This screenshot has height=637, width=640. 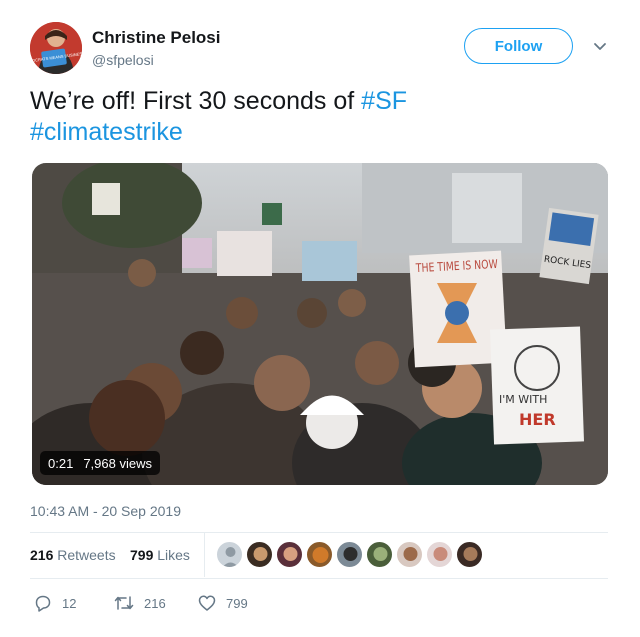 What do you see at coordinates (123, 60) in the screenshot?
I see `author-handle: @sfpelosi` at bounding box center [123, 60].